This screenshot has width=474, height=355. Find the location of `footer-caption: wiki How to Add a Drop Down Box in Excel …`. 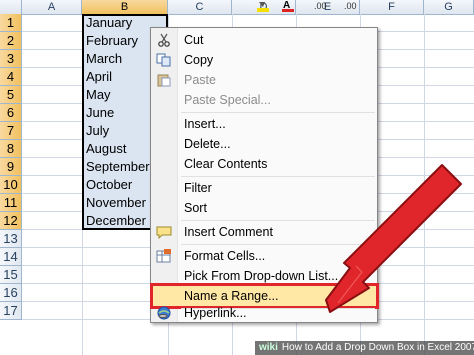

footer-caption: wiki How to Add a Drop Down Box in Excel … is located at coordinates (364, 348).